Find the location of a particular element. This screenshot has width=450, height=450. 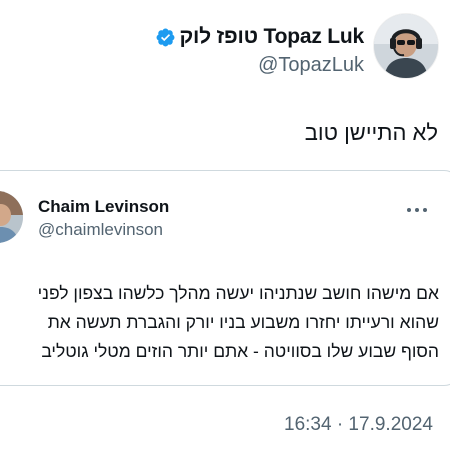

author-name-line: טופז לוק Topaz Luk is located at coordinates (259, 37).